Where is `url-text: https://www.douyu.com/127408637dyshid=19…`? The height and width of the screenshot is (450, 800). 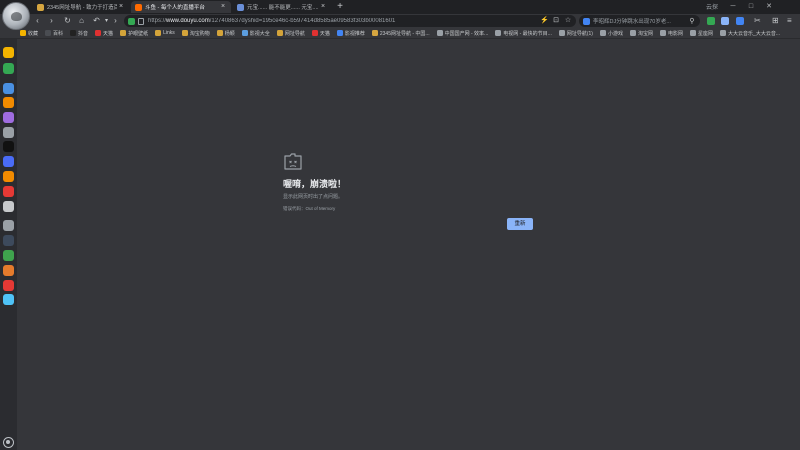
url-text: https://www.douyu.com/127408637dyshid=19… is located at coordinates (342, 21).